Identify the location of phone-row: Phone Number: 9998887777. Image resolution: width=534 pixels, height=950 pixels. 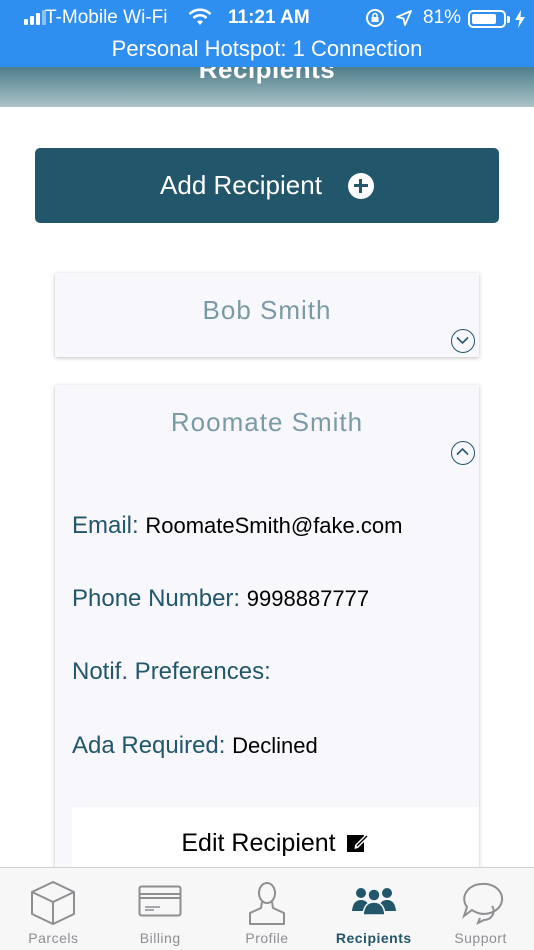
(220, 599).